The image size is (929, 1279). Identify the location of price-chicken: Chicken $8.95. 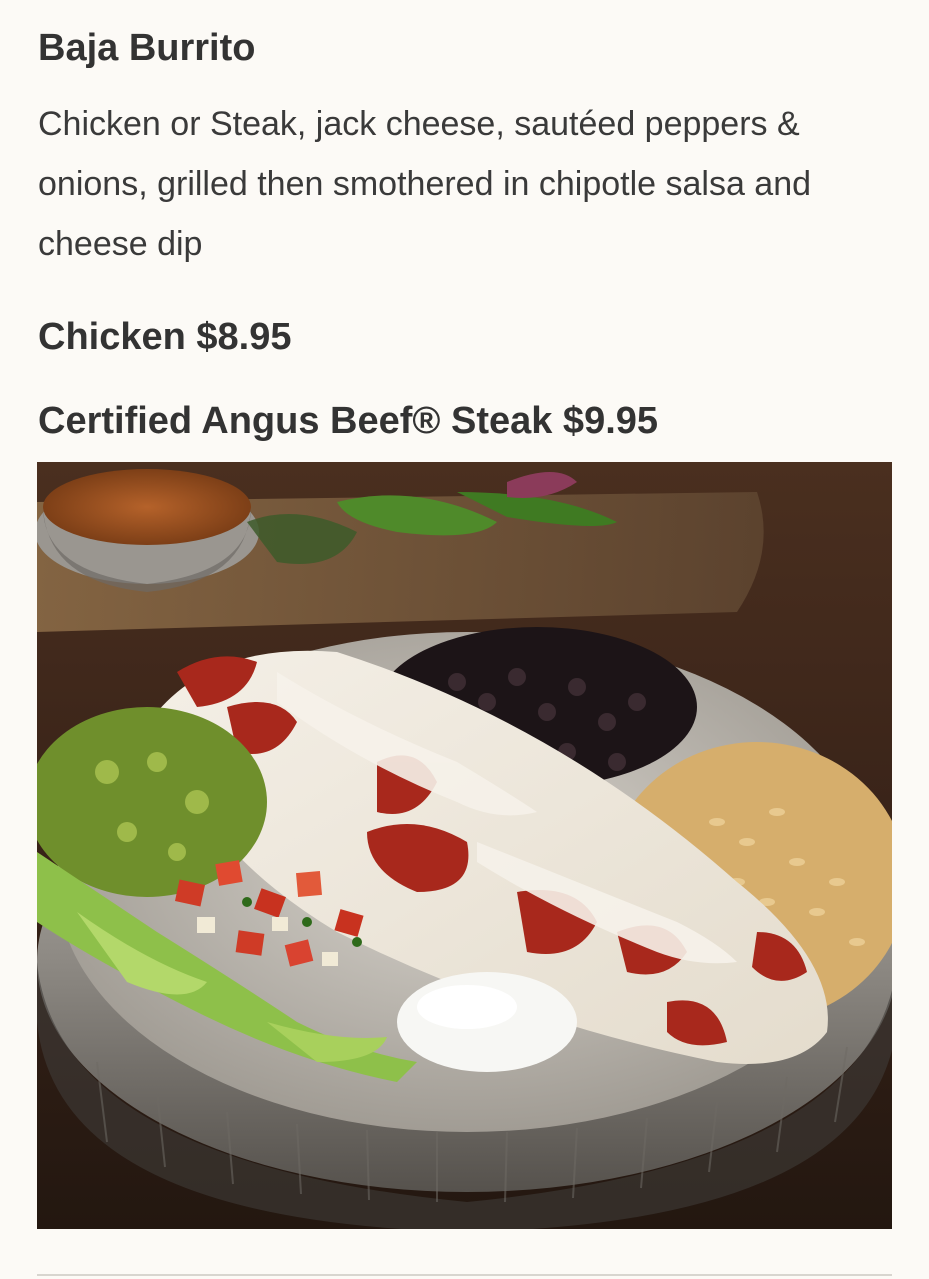
(165, 337).